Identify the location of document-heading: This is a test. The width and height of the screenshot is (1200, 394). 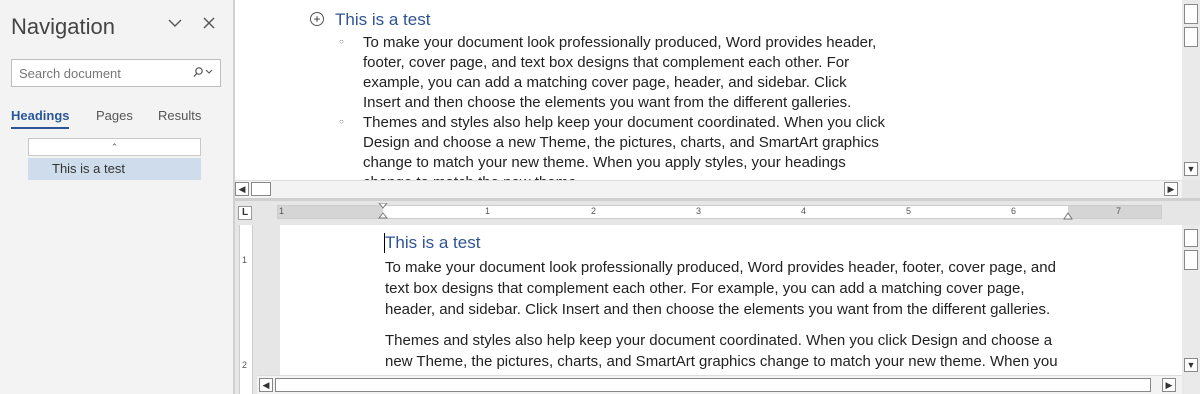
(432, 243).